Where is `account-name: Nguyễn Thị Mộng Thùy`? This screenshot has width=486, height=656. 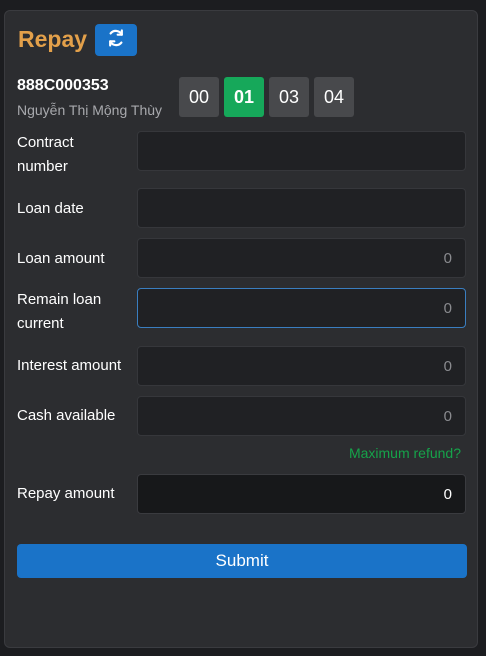
account-name: Nguyễn Thị Mộng Thùy is located at coordinates (90, 110).